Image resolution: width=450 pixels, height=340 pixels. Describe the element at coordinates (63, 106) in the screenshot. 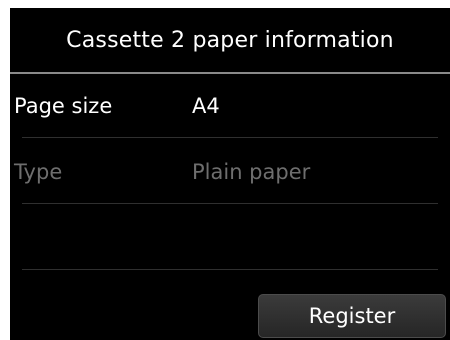

I see `page-size-label: Page size` at that location.